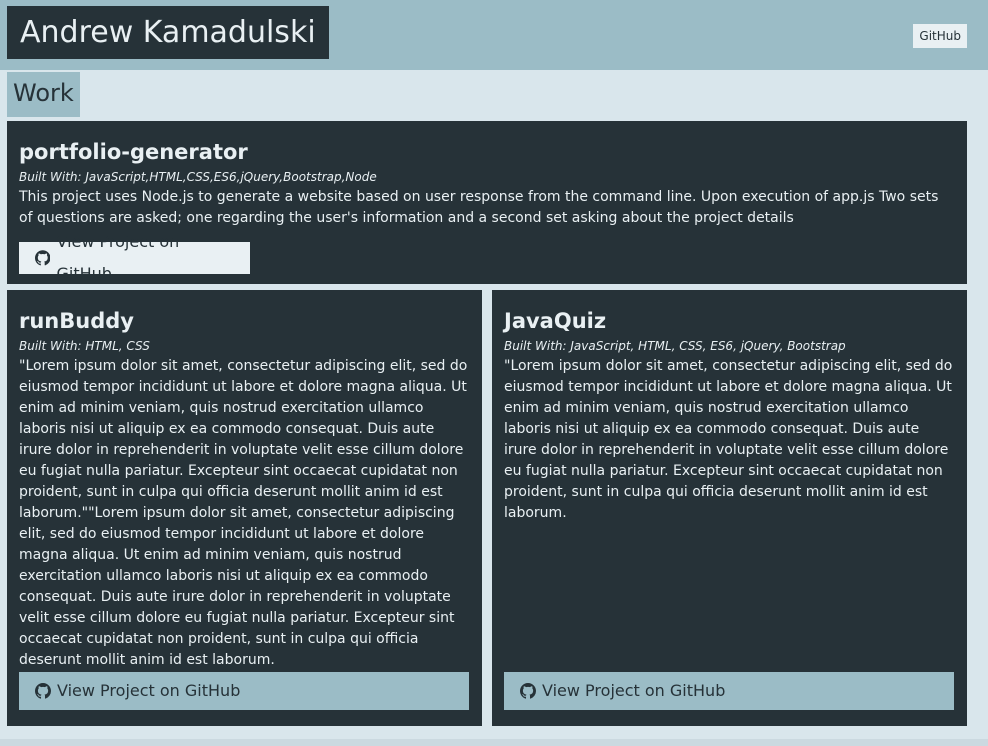  What do you see at coordinates (555, 321) in the screenshot?
I see `project-title: JavaQuiz` at bounding box center [555, 321].